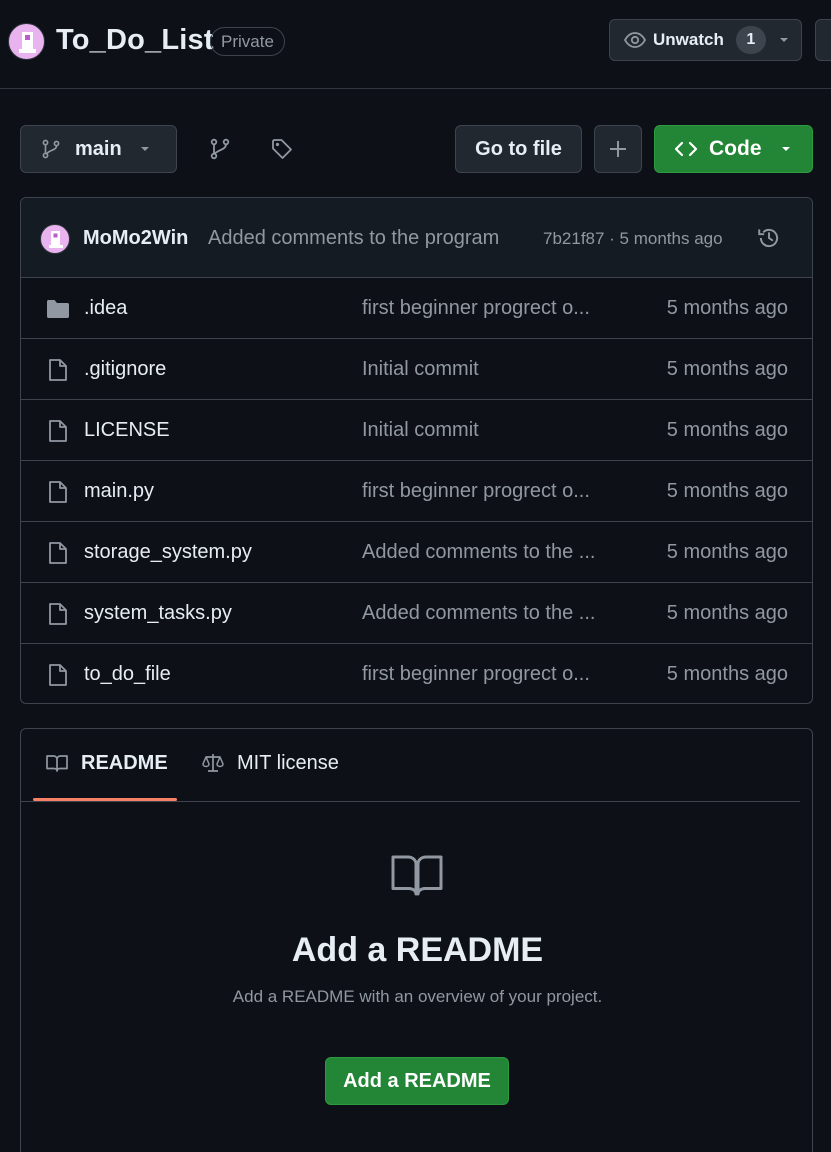  Describe the element at coordinates (417, 950) in the screenshot. I see `empty-readme-title: Add a README` at that location.